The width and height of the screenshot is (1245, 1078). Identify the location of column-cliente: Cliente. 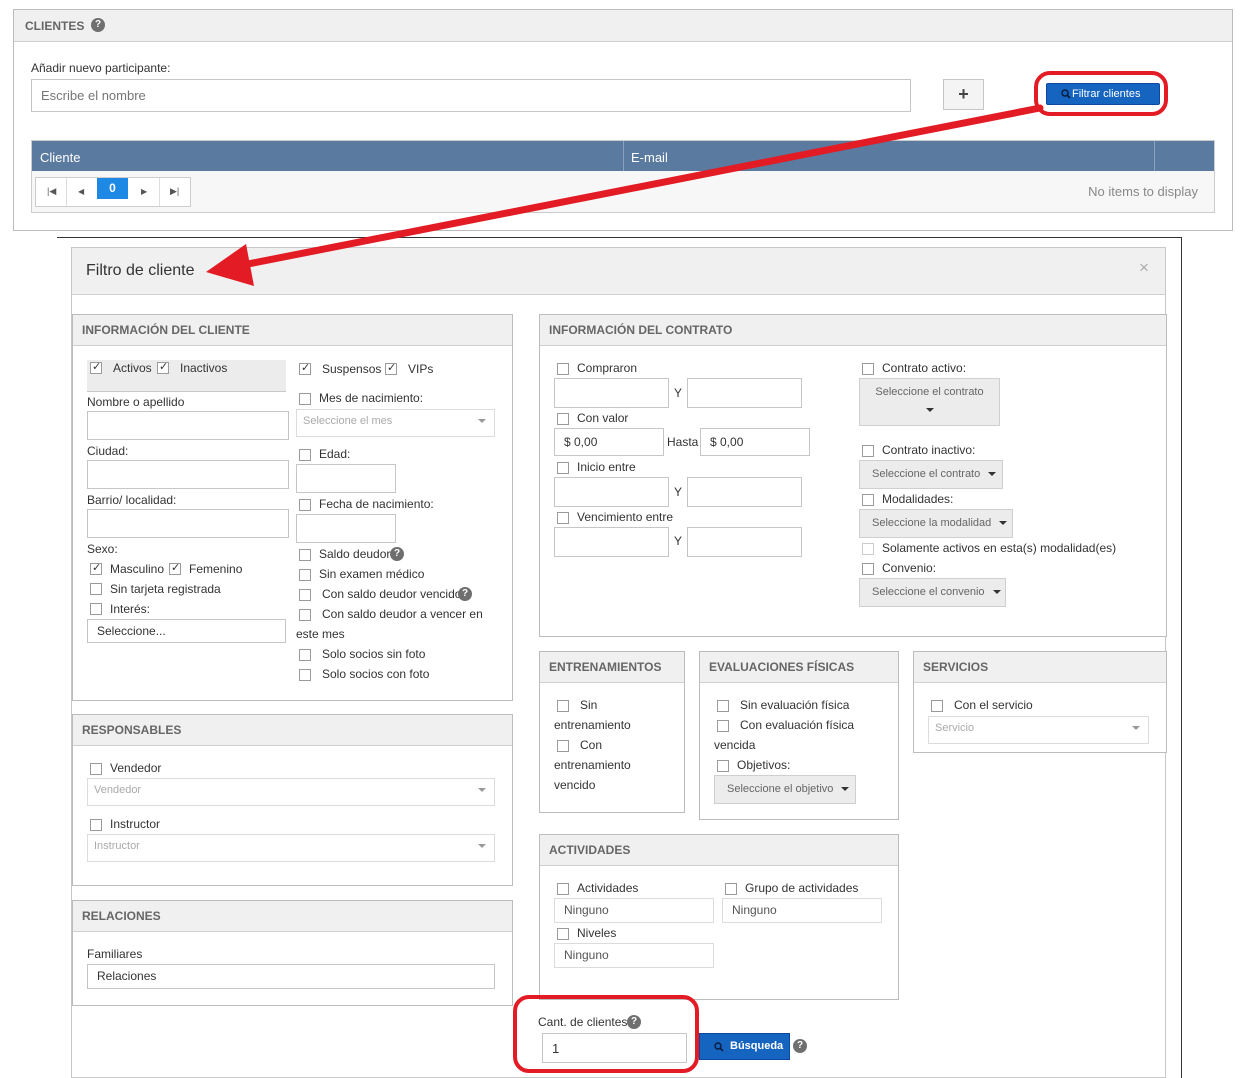
(60, 157).